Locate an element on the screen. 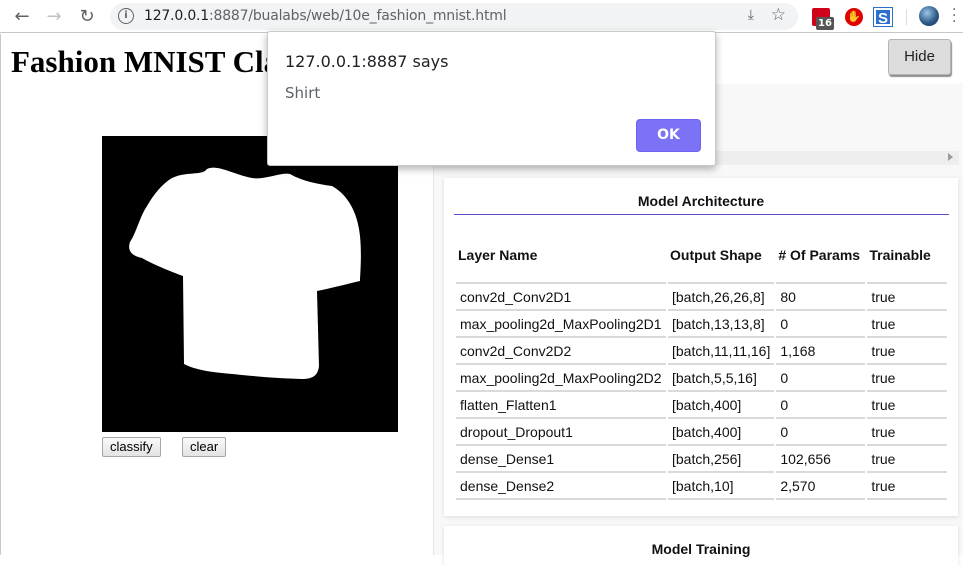 This screenshot has height=566, width=963. table-row: dense_Dense2 [batch,10] 2,570 true is located at coordinates (702, 486).